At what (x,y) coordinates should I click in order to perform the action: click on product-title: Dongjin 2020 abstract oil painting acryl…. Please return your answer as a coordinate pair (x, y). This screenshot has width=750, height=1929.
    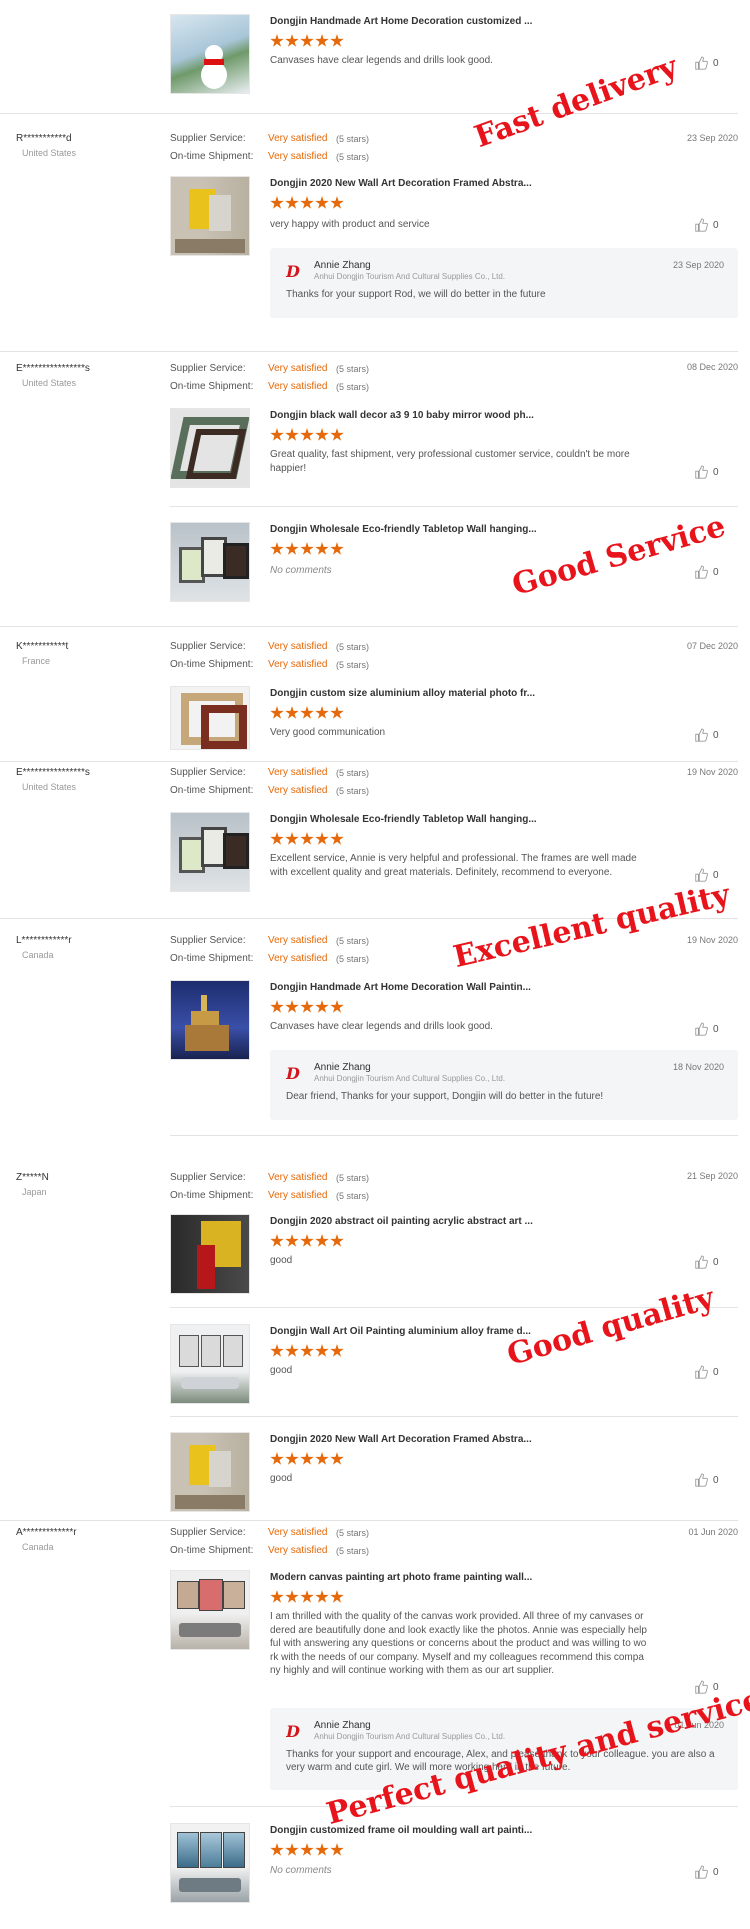
    Looking at the image, I should click on (401, 1221).